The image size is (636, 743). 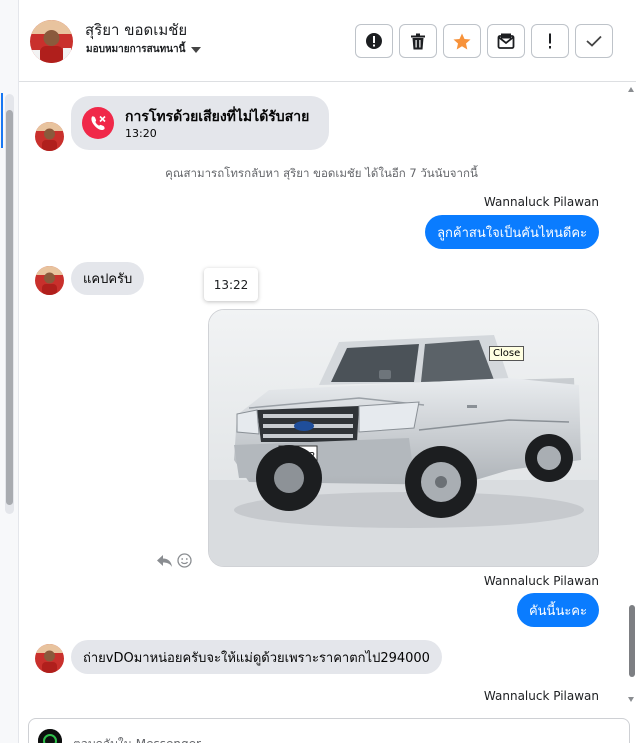 I want to click on page-avatar, so click(x=50, y=736).